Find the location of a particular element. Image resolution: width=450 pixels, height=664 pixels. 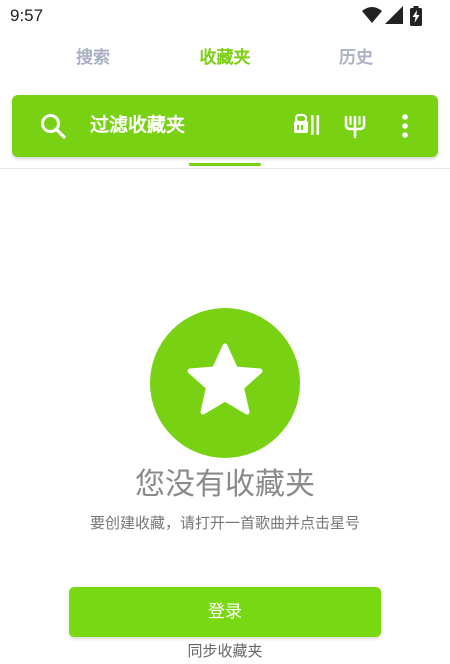

filter-icon is located at coordinates (355, 127).